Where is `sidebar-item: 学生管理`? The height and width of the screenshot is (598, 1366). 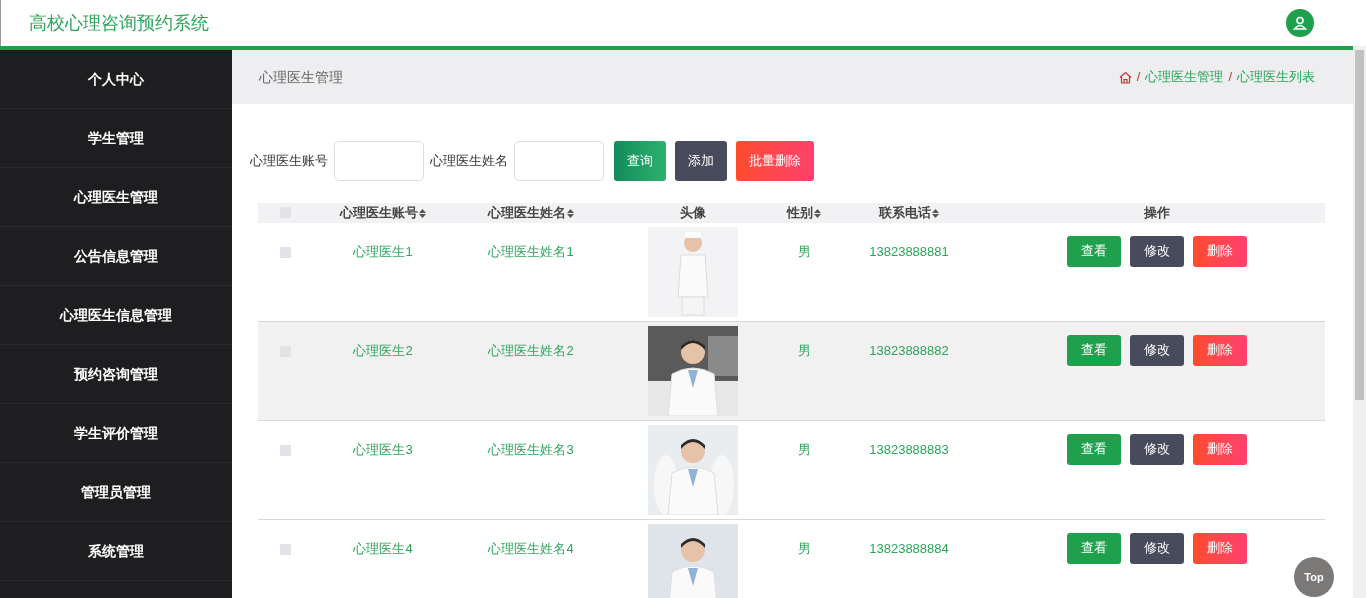
sidebar-item: 学生管理 is located at coordinates (116, 138).